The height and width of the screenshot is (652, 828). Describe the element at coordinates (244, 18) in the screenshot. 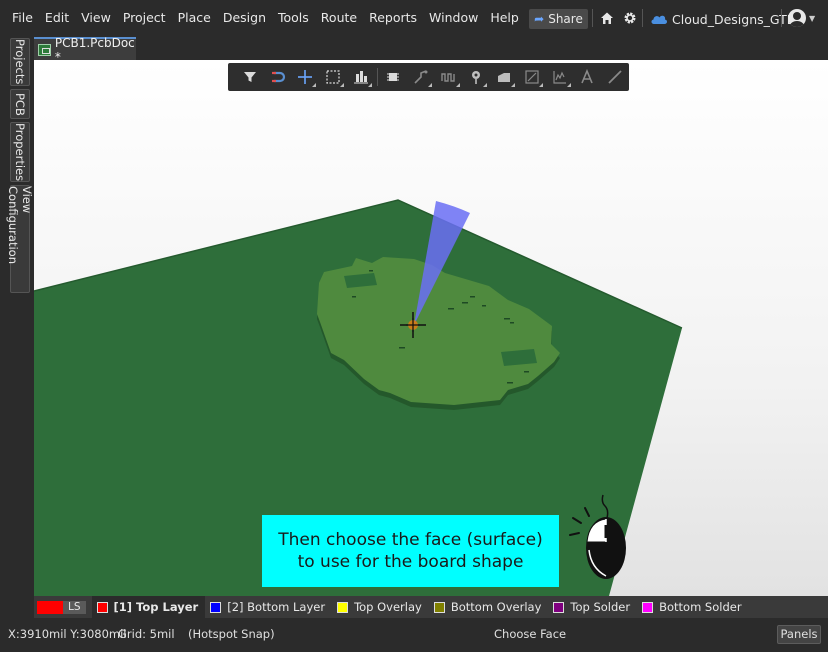

I see `menu-design: Design` at that location.